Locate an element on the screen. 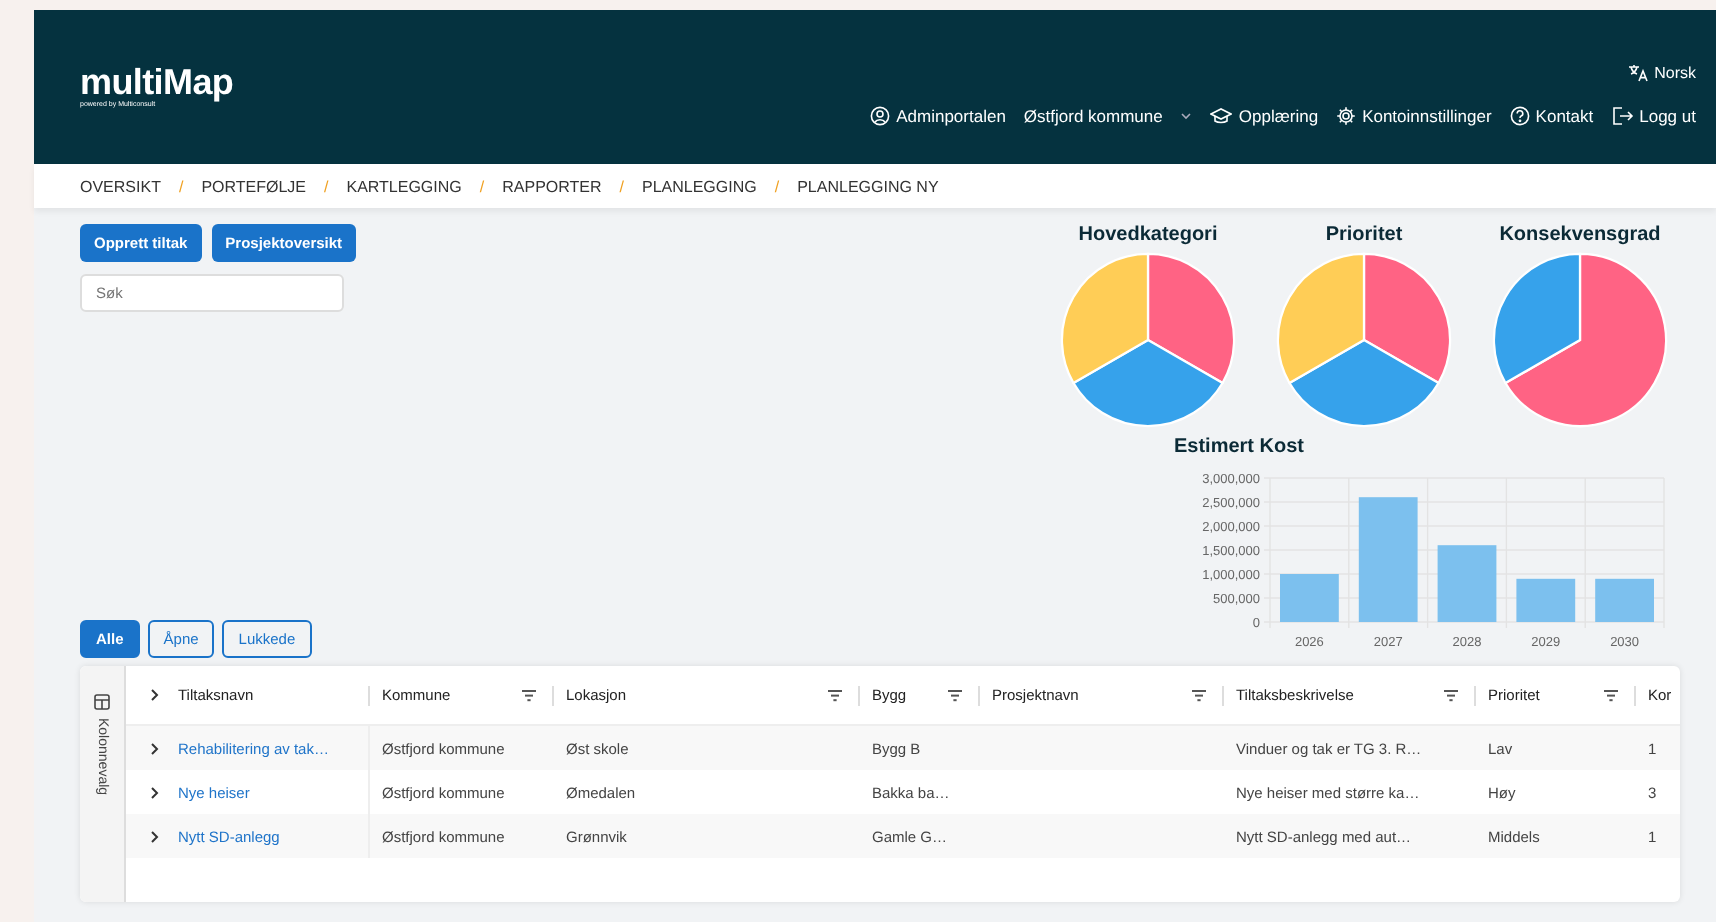 Image resolution: width=1716 pixels, height=922 pixels. columns-icon is located at coordinates (102, 702).